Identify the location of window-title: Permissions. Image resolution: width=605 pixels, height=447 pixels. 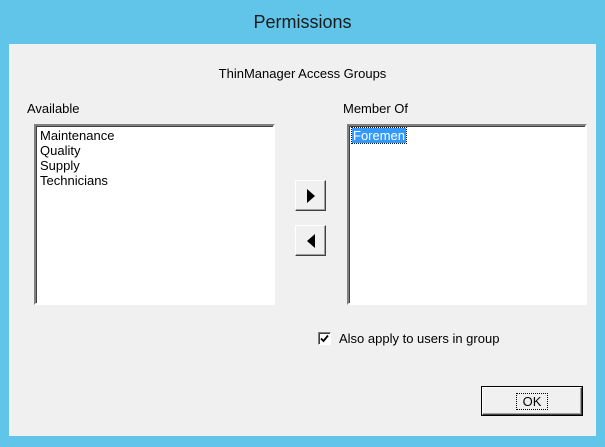
(302, 21).